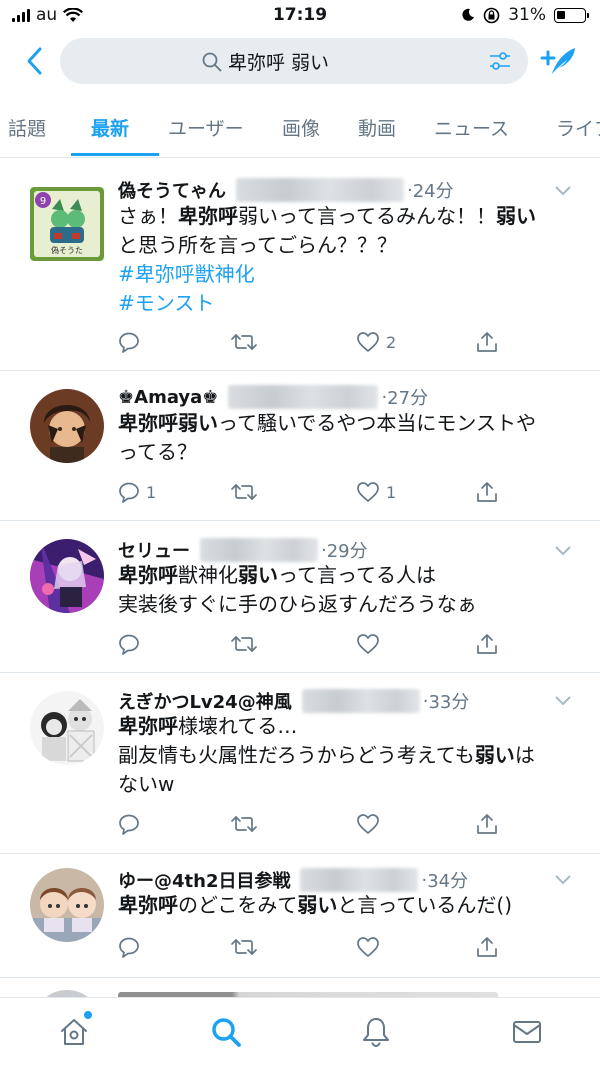 This screenshot has width=600, height=1067. What do you see at coordinates (297, 589) in the screenshot?
I see `tweet-text: 卑弥呼獣神化弱いって言ってる人は 実装後すぐに手のひら返すんだろうなぁ` at bounding box center [297, 589].